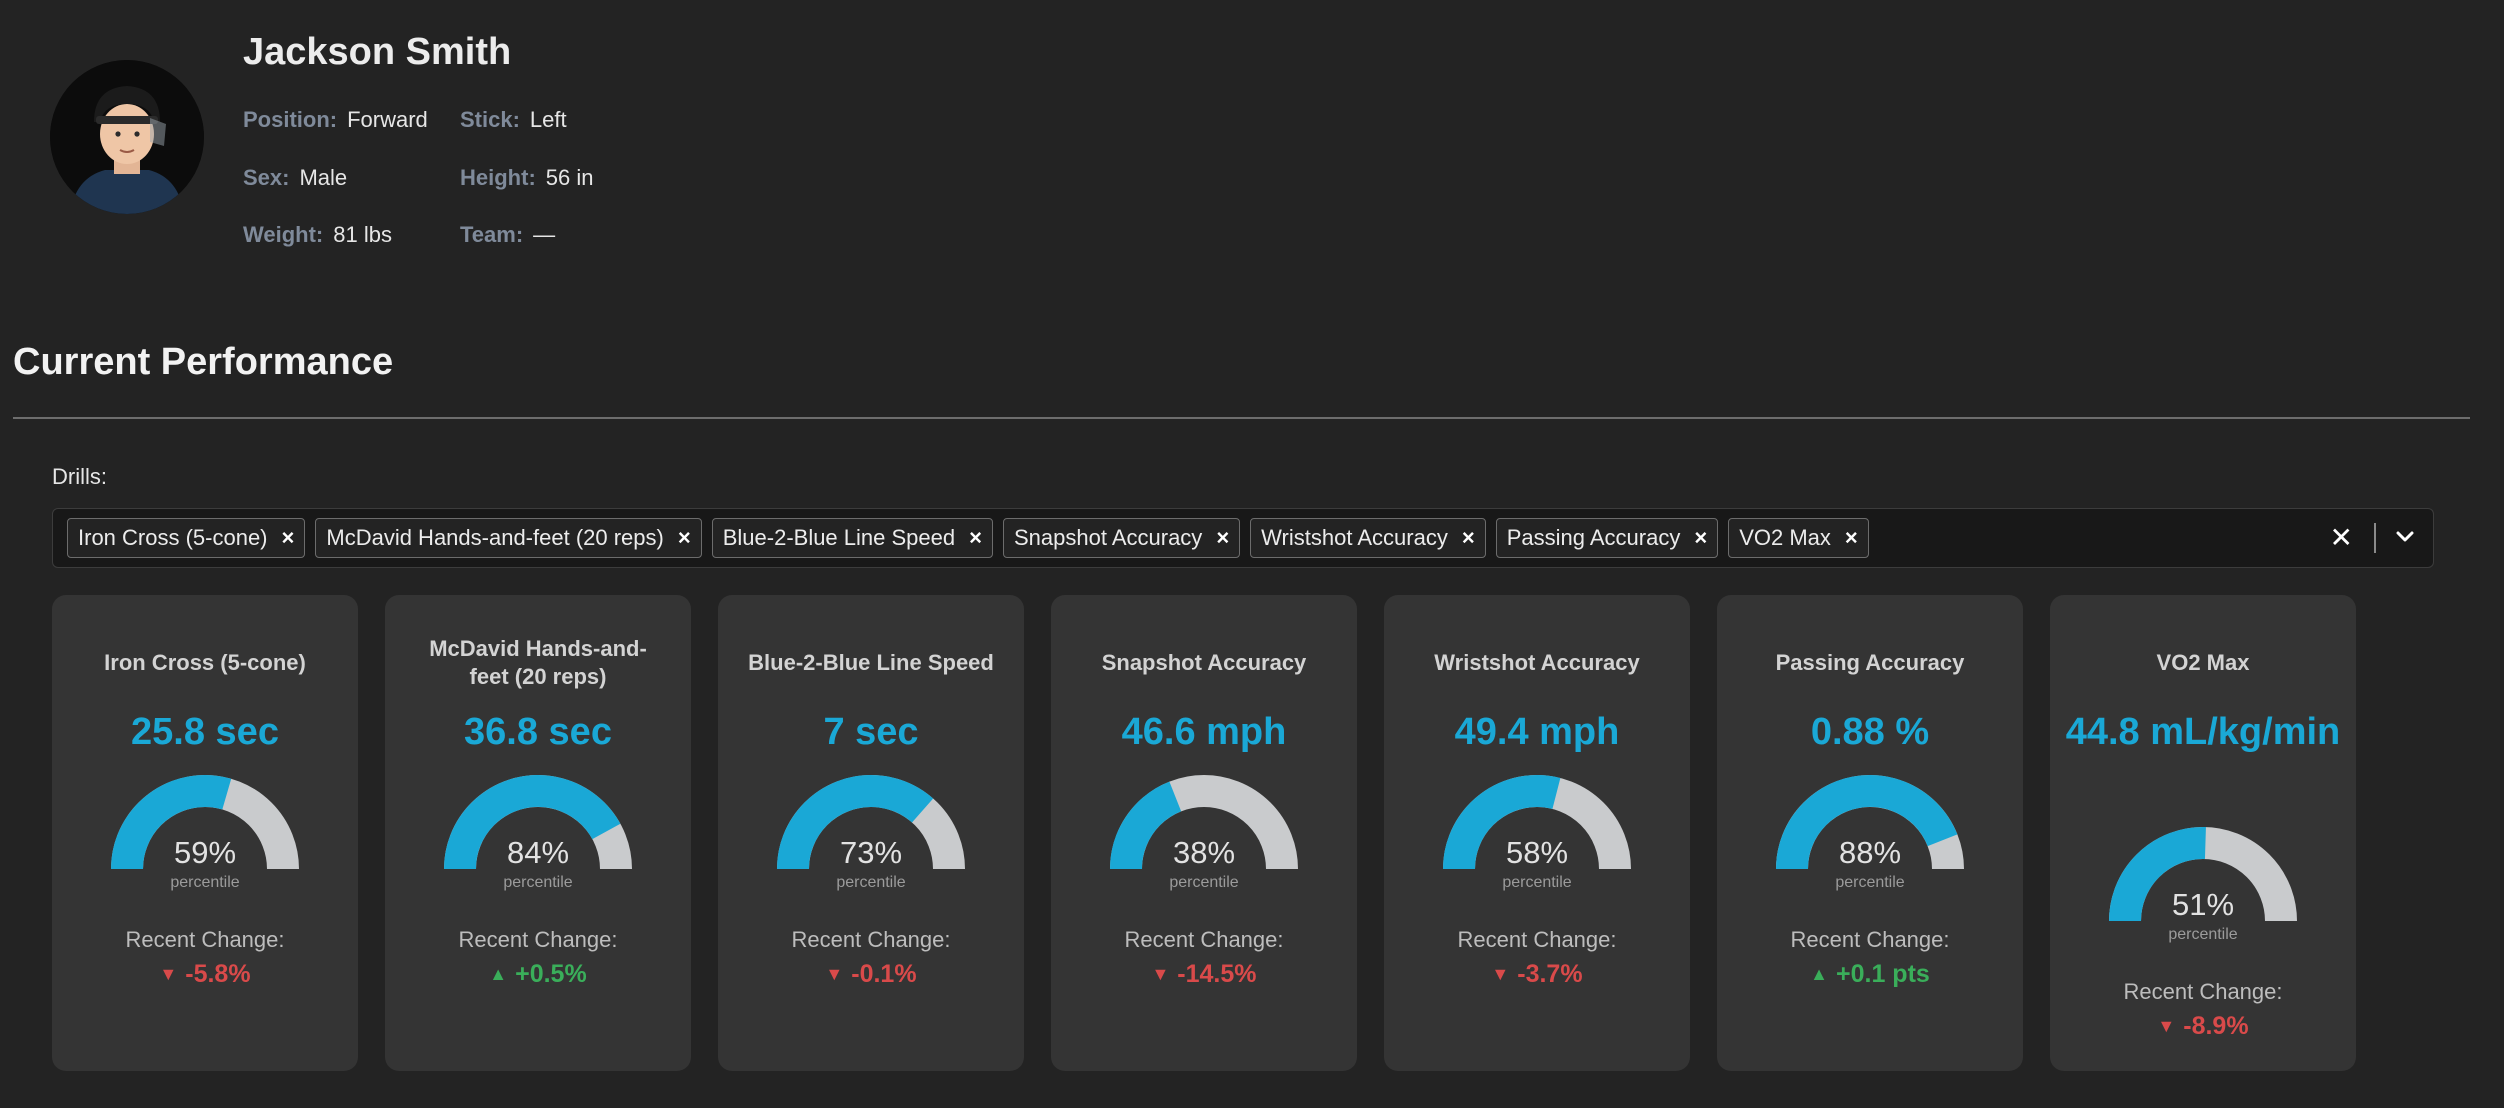 This screenshot has width=2504, height=1108. I want to click on card-value: 36.8 sec, so click(538, 732).